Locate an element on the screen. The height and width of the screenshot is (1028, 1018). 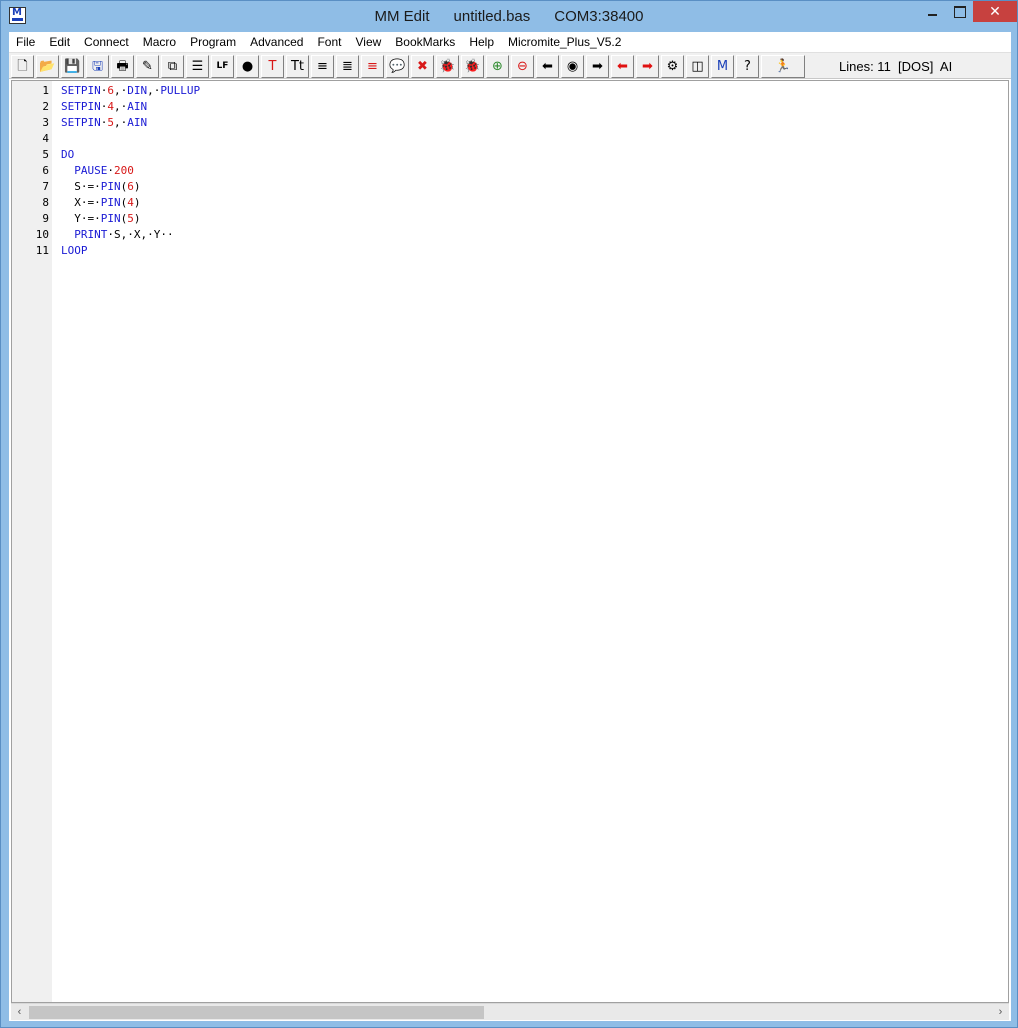
target-button: ◉ is located at coordinates (572, 66).